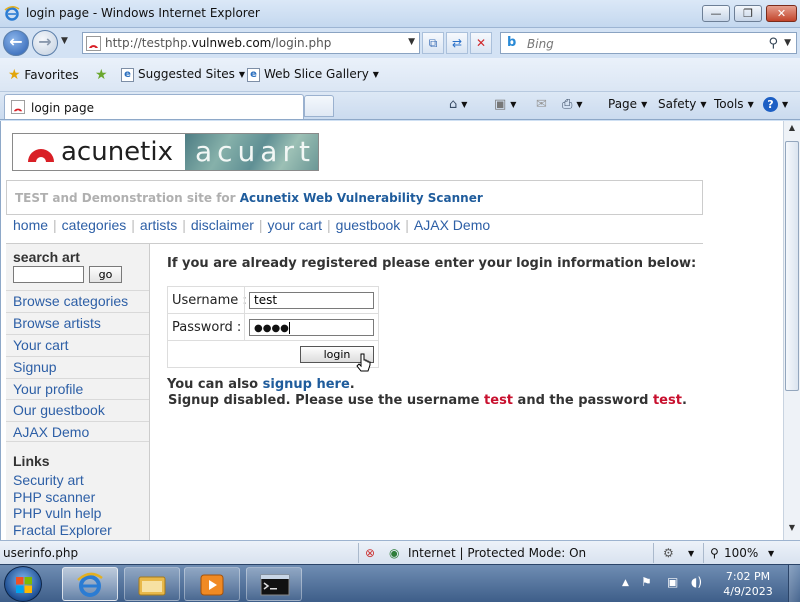 Image resolution: width=800 pixels, height=602 pixels. Describe the element at coordinates (90, 584) in the screenshot. I see `taskbar-internet-explorer` at that location.